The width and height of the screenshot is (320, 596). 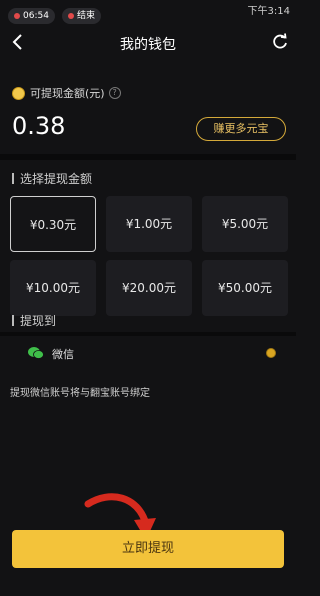 I want to click on clock-pill: 06:54, so click(x=31, y=16).